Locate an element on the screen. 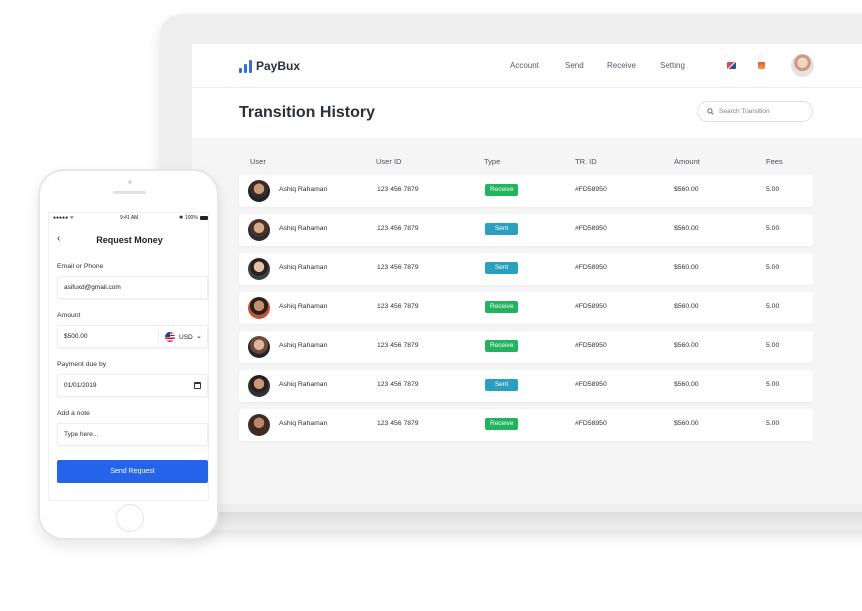 The width and height of the screenshot is (862, 611). send-request-button: Send Request is located at coordinates (132, 471).